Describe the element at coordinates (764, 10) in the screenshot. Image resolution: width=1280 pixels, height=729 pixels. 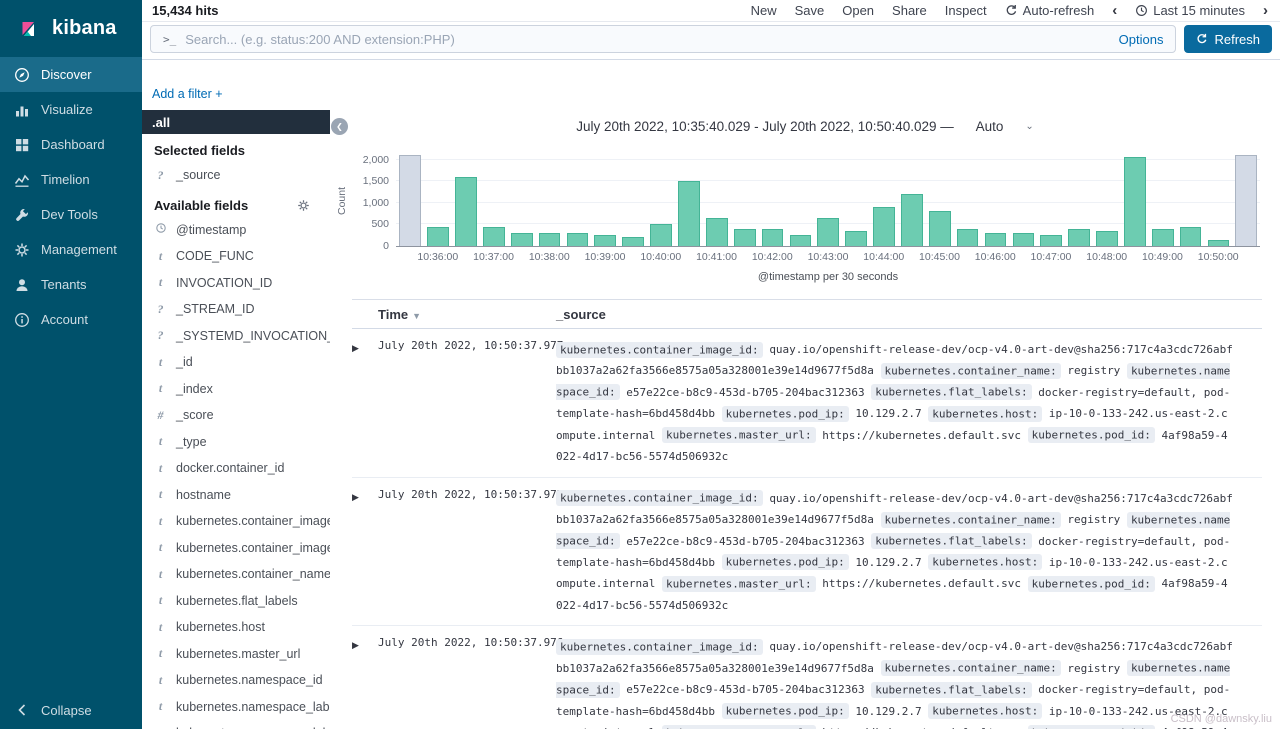
I see `new-menu-button: New` at that location.